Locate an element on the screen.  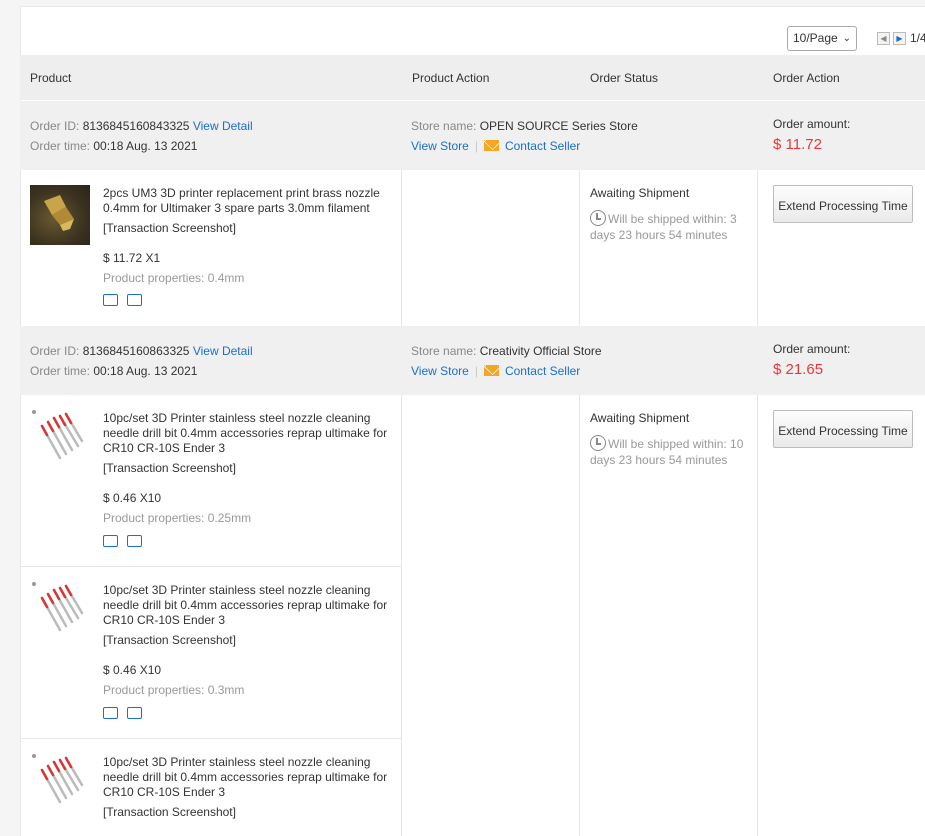
brass-nozzle-icon is located at coordinates (59, 213).